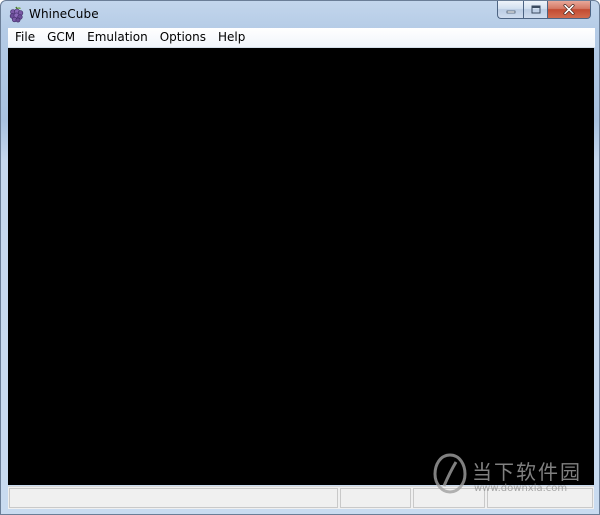 The height and width of the screenshot is (515, 600). I want to click on window-title: WhineCube, so click(64, 14).